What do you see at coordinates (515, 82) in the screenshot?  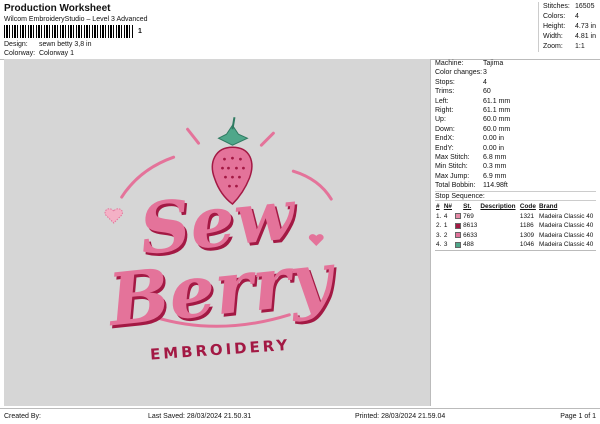 I see `info-row: Stops: 4` at bounding box center [515, 82].